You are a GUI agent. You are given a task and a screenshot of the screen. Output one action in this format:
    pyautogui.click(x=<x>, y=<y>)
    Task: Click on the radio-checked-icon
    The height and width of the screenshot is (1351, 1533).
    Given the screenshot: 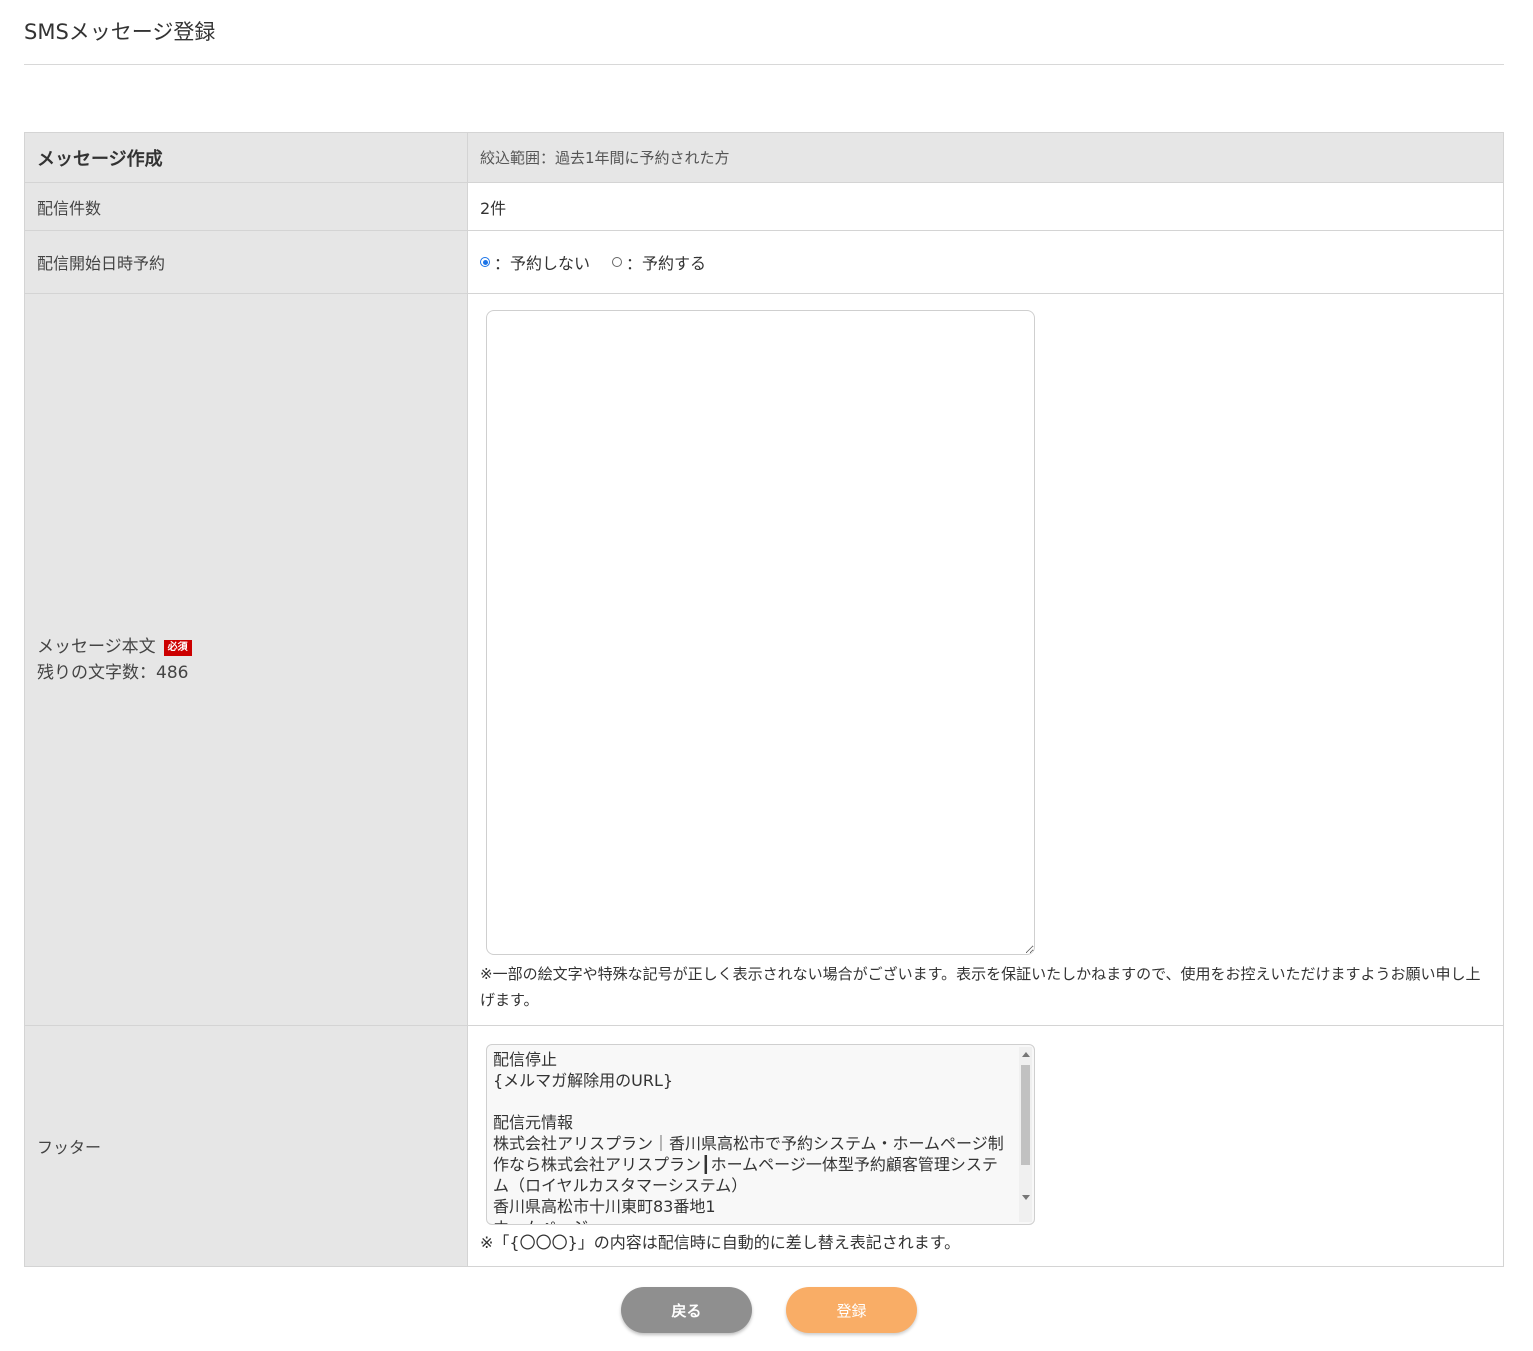 What is the action you would take?
    pyautogui.click(x=485, y=262)
    